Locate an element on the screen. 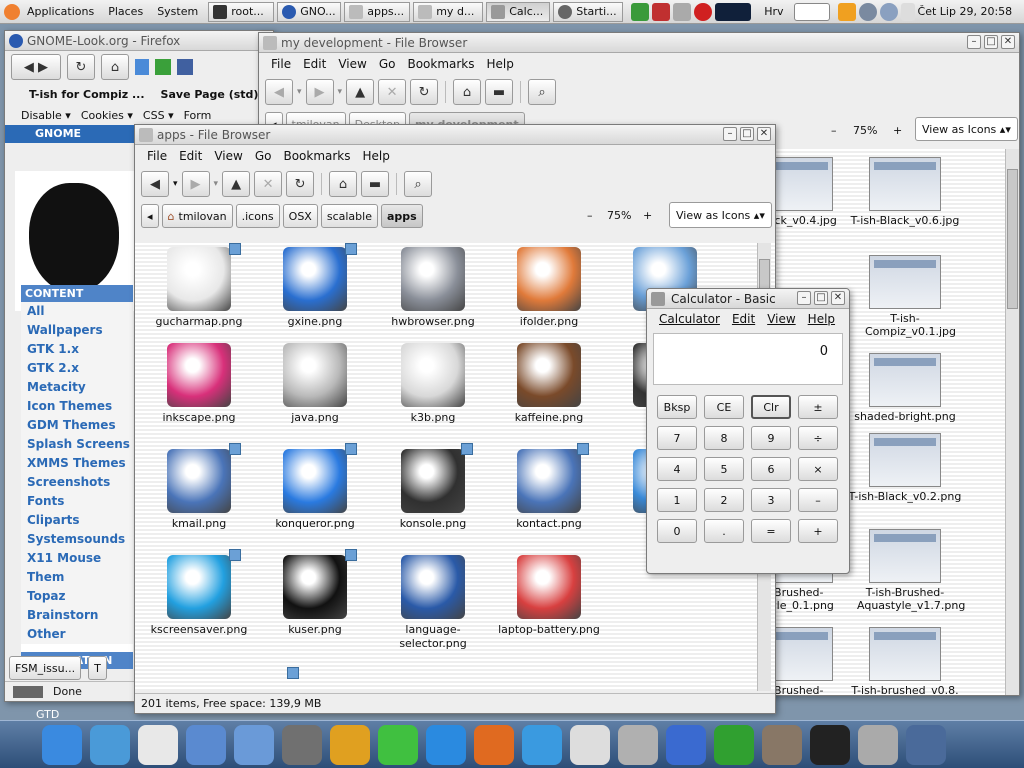 This screenshot has width=1024, height=768. menu-go: Go is located at coordinates (387, 64).